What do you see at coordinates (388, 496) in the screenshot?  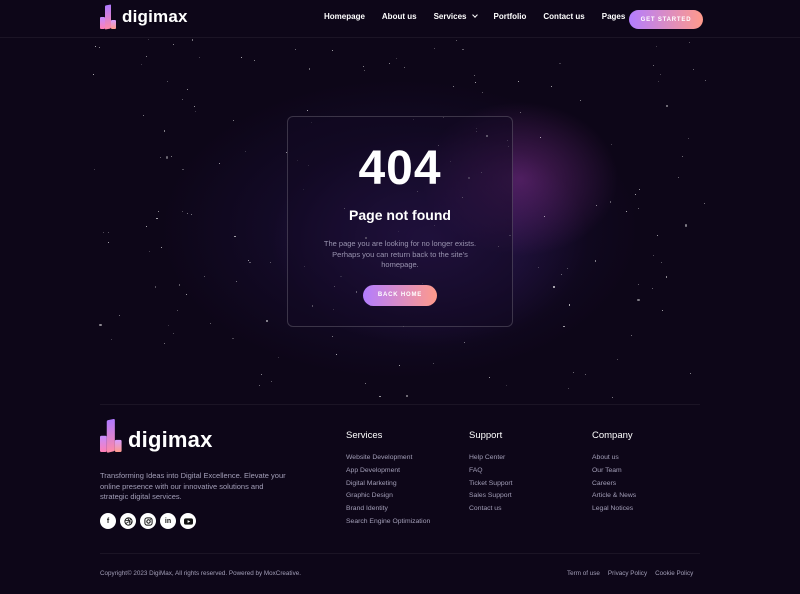 I see `footer-link: Graphic Design` at bounding box center [388, 496].